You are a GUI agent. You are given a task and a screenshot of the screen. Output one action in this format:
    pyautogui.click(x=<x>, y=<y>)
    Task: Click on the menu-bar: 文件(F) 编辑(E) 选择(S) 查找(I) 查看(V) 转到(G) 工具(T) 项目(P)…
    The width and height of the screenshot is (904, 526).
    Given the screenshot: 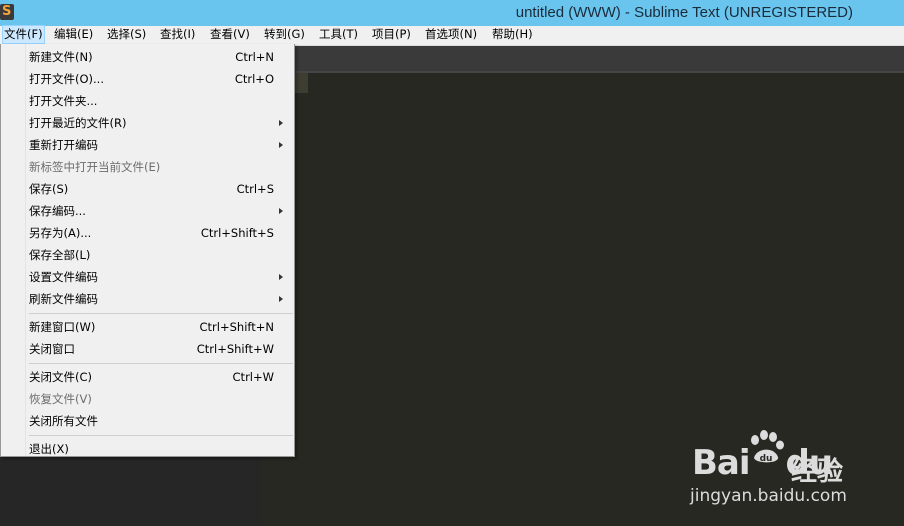 What is the action you would take?
    pyautogui.click(x=452, y=35)
    